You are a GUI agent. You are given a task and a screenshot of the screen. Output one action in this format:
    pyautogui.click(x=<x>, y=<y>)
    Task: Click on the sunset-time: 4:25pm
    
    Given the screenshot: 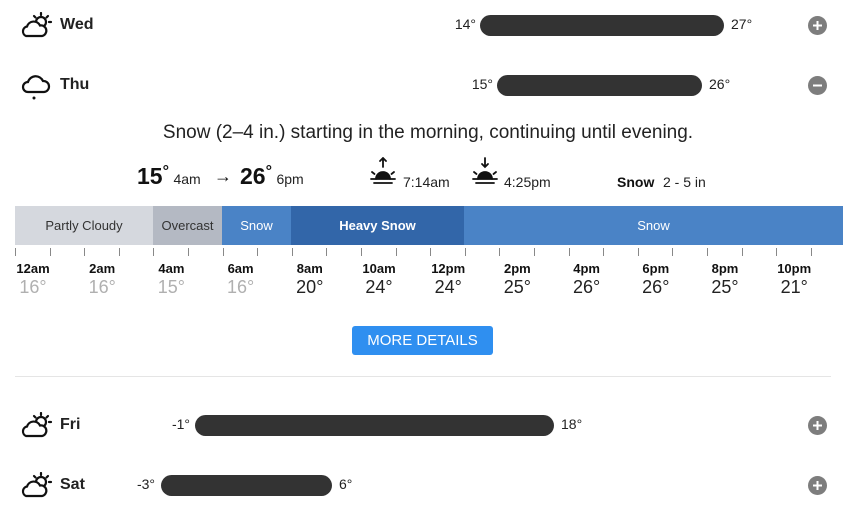 What is the action you would take?
    pyautogui.click(x=527, y=182)
    